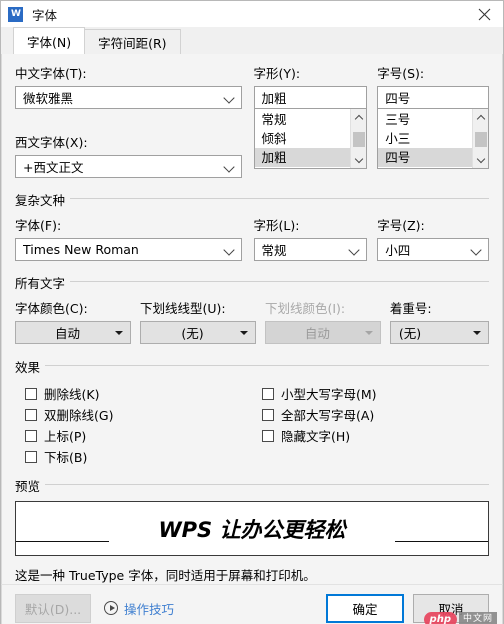 This screenshot has height=624, width=504. I want to click on complex-size-combo: 小四, so click(433, 249).